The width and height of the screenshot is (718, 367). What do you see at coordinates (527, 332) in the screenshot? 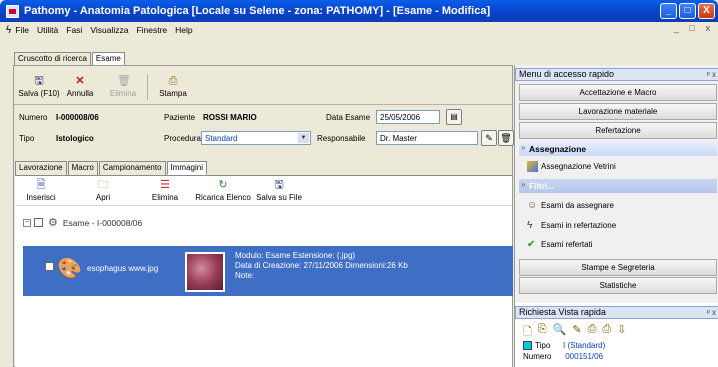
I see `new-doc-icon: 🗋` at bounding box center [527, 332].